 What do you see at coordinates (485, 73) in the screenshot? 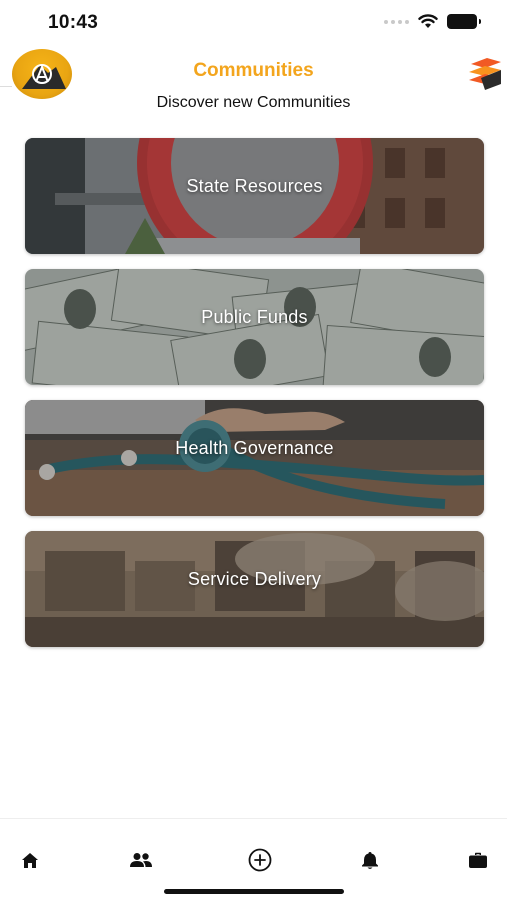
I see `app-logo-icon` at bounding box center [485, 73].